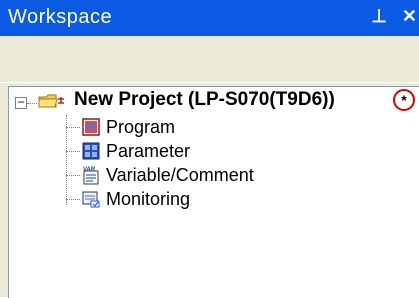  I want to click on project-name-label: New Project (LP-S070(T9D6)), so click(204, 99).